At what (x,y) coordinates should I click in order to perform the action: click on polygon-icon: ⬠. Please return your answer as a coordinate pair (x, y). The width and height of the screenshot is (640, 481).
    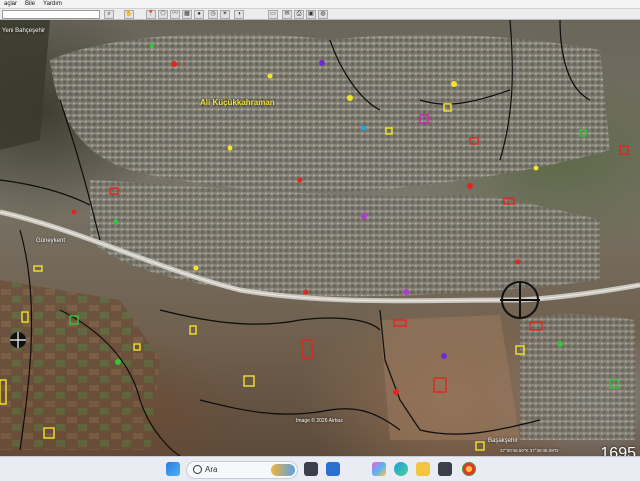
    Looking at the image, I should click on (163, 14).